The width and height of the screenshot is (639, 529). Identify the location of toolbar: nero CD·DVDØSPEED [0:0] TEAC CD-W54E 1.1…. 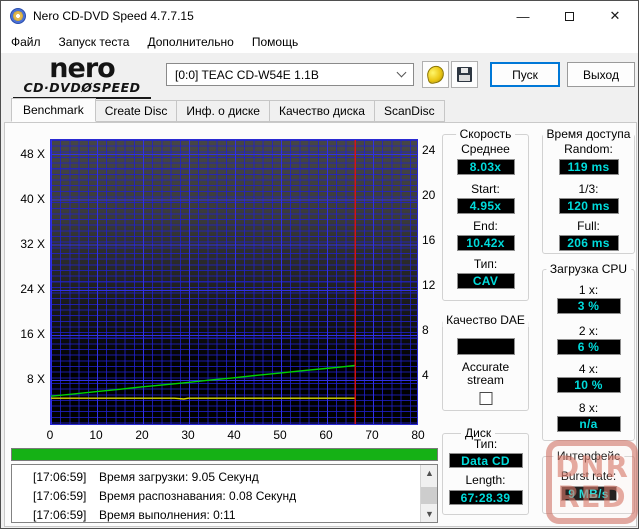
(319, 76).